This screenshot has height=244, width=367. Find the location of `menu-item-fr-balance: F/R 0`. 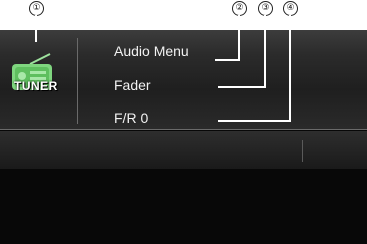

menu-item-fr-balance: F/R 0 is located at coordinates (131, 118).